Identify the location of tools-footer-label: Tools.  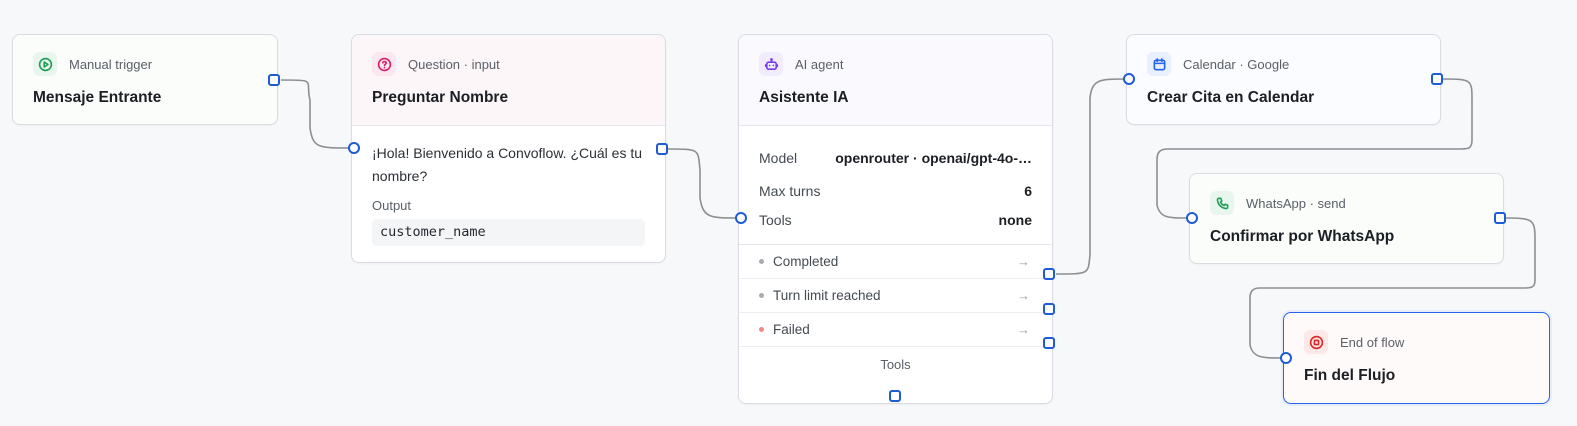
(895, 364).